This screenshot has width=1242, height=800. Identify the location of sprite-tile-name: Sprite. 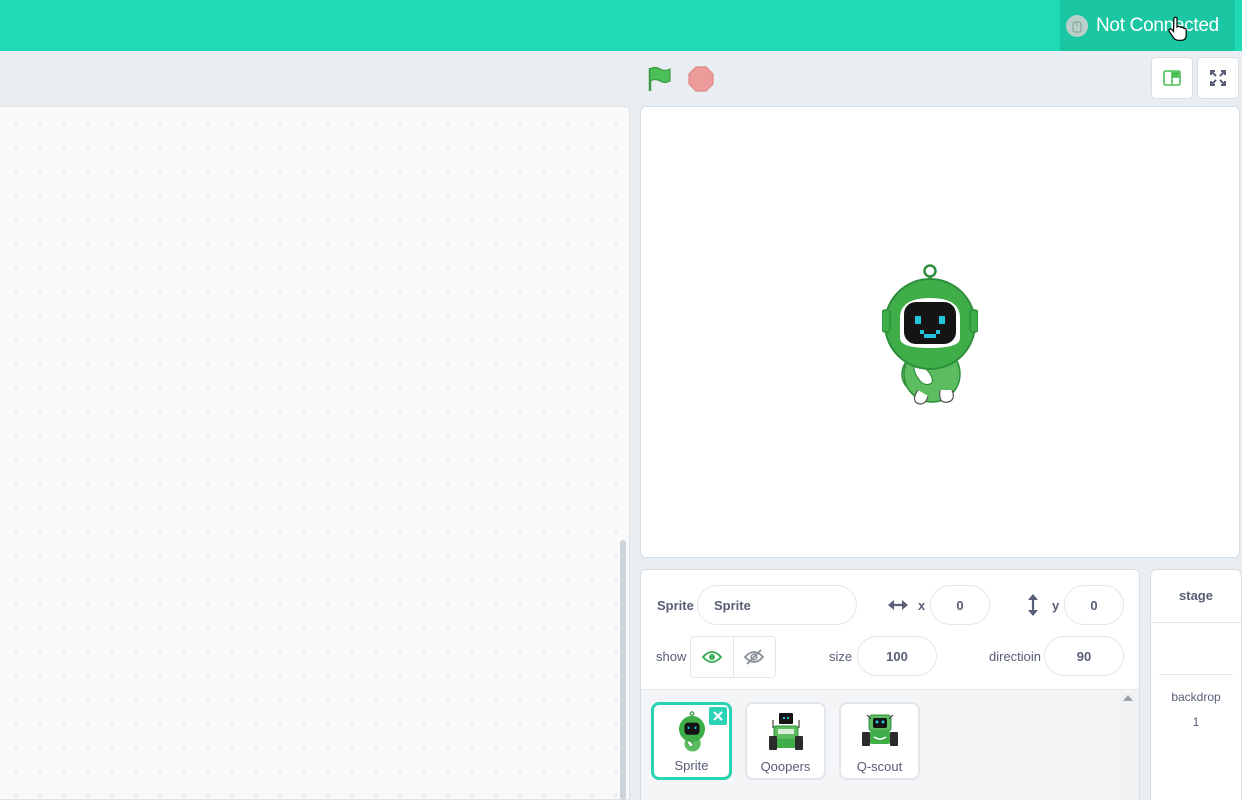
(691, 765).